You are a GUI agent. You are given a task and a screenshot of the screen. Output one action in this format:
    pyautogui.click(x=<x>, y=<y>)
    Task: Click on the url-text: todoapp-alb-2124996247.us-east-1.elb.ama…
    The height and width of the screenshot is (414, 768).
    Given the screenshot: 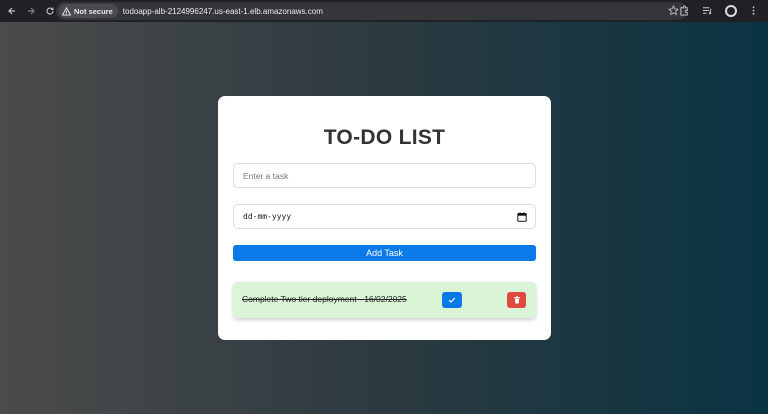 What is the action you would take?
    pyautogui.click(x=222, y=11)
    